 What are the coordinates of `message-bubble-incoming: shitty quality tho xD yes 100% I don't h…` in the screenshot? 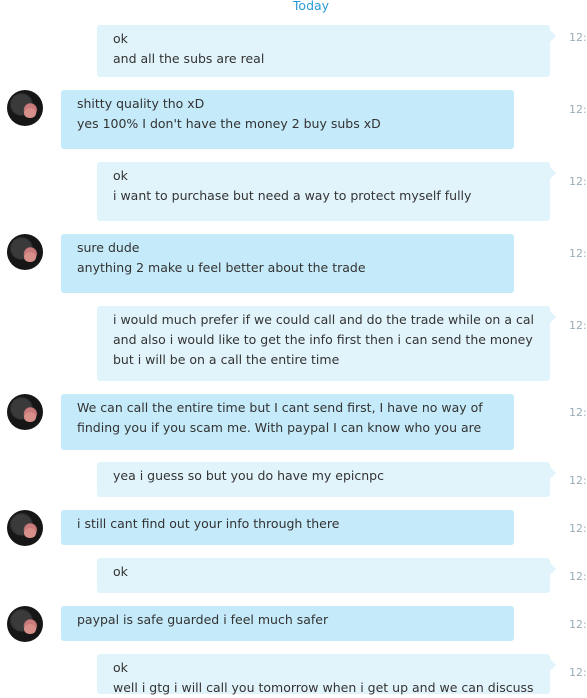 It's located at (287, 119).